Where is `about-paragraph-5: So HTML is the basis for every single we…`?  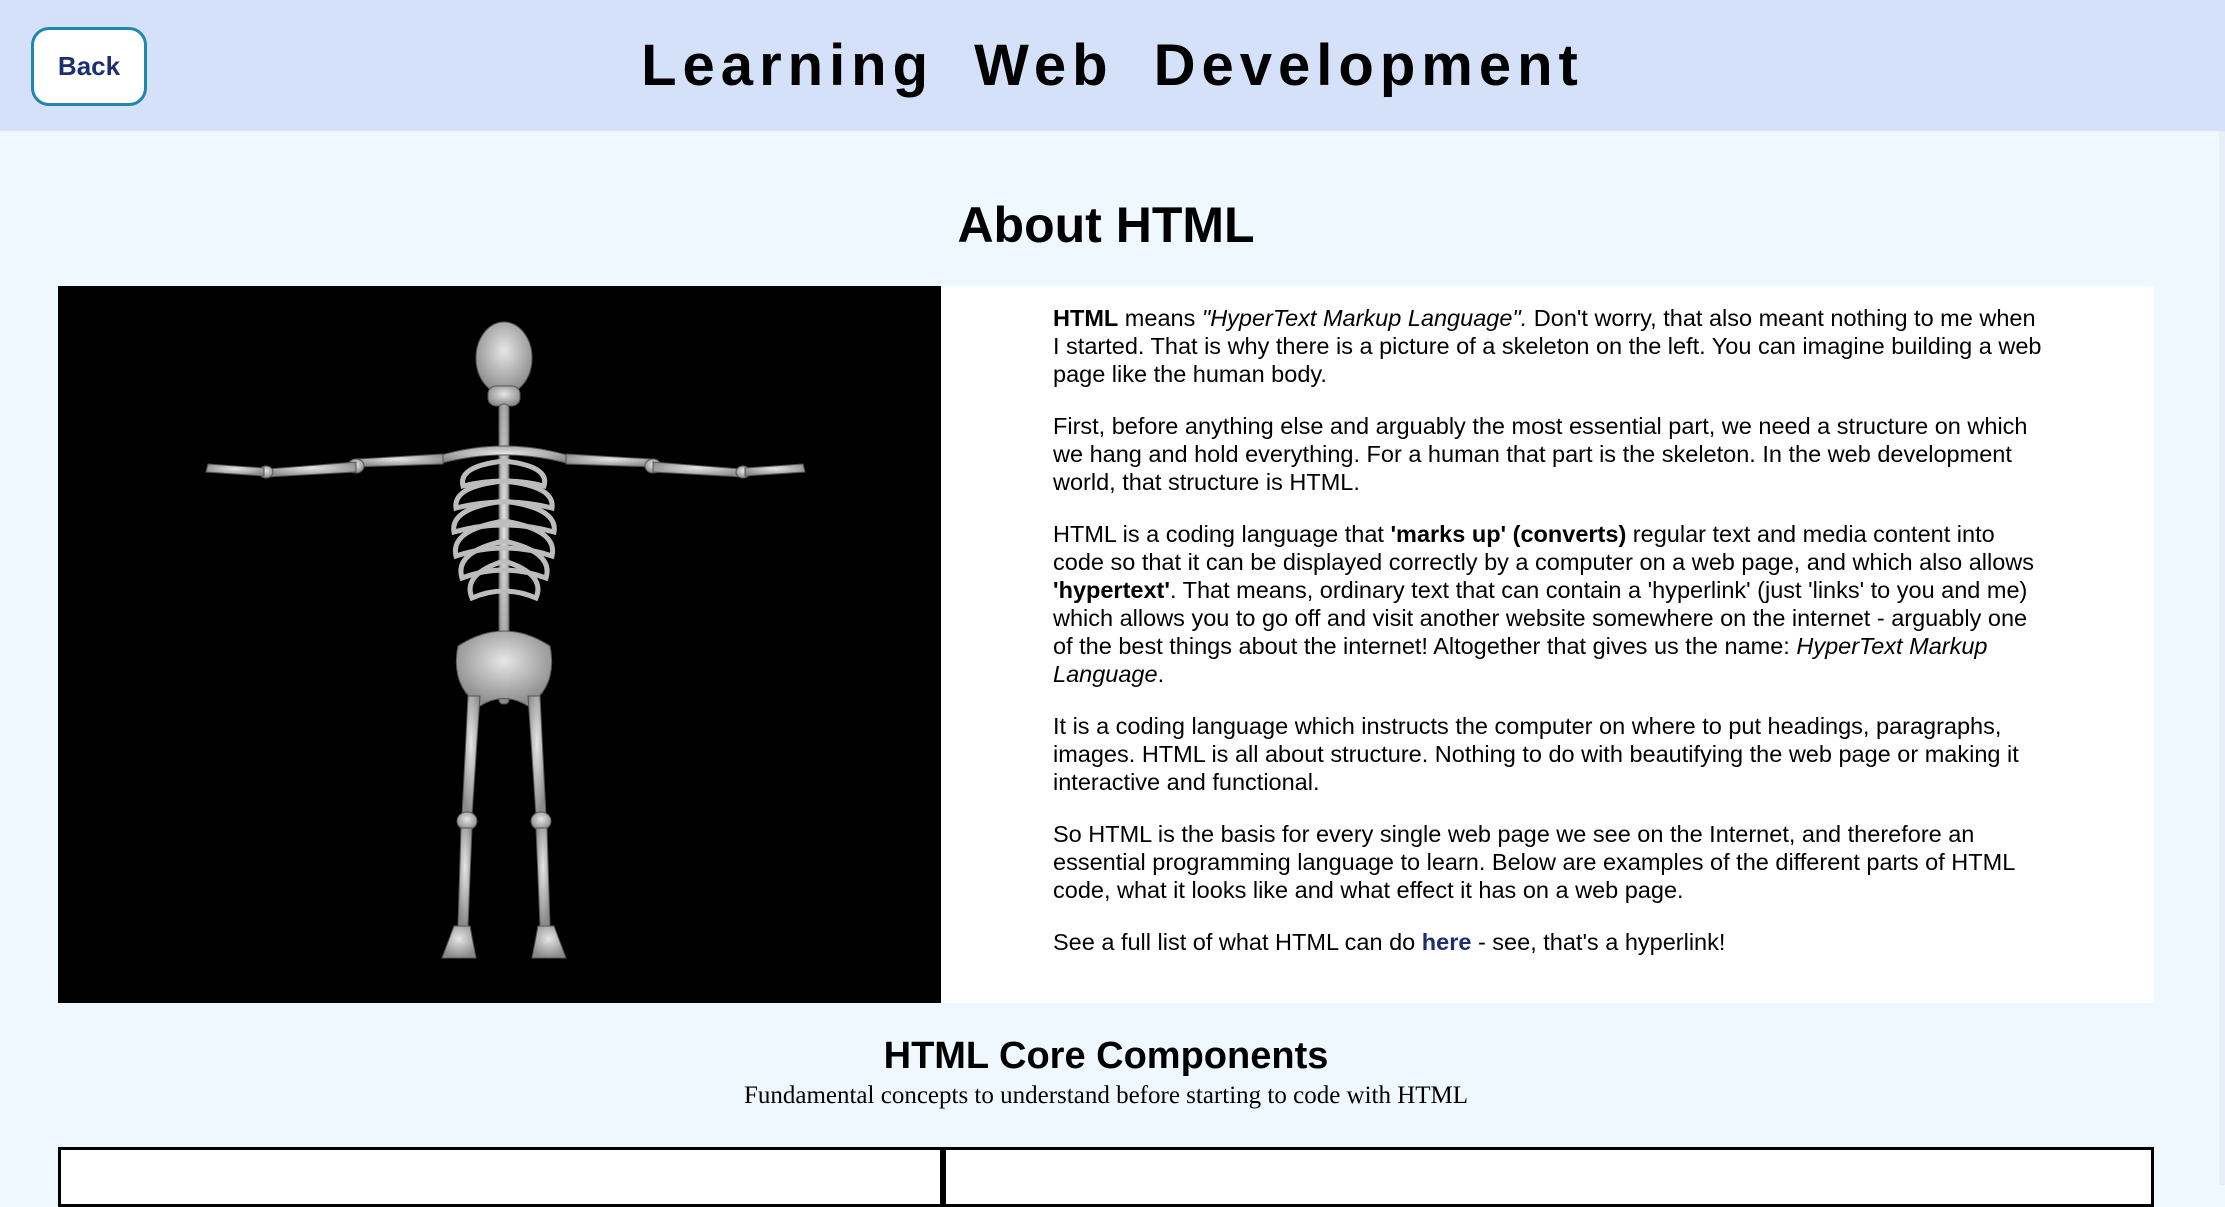
about-paragraph-5: So HTML is the basis for every single we… is located at coordinates (1534, 862).